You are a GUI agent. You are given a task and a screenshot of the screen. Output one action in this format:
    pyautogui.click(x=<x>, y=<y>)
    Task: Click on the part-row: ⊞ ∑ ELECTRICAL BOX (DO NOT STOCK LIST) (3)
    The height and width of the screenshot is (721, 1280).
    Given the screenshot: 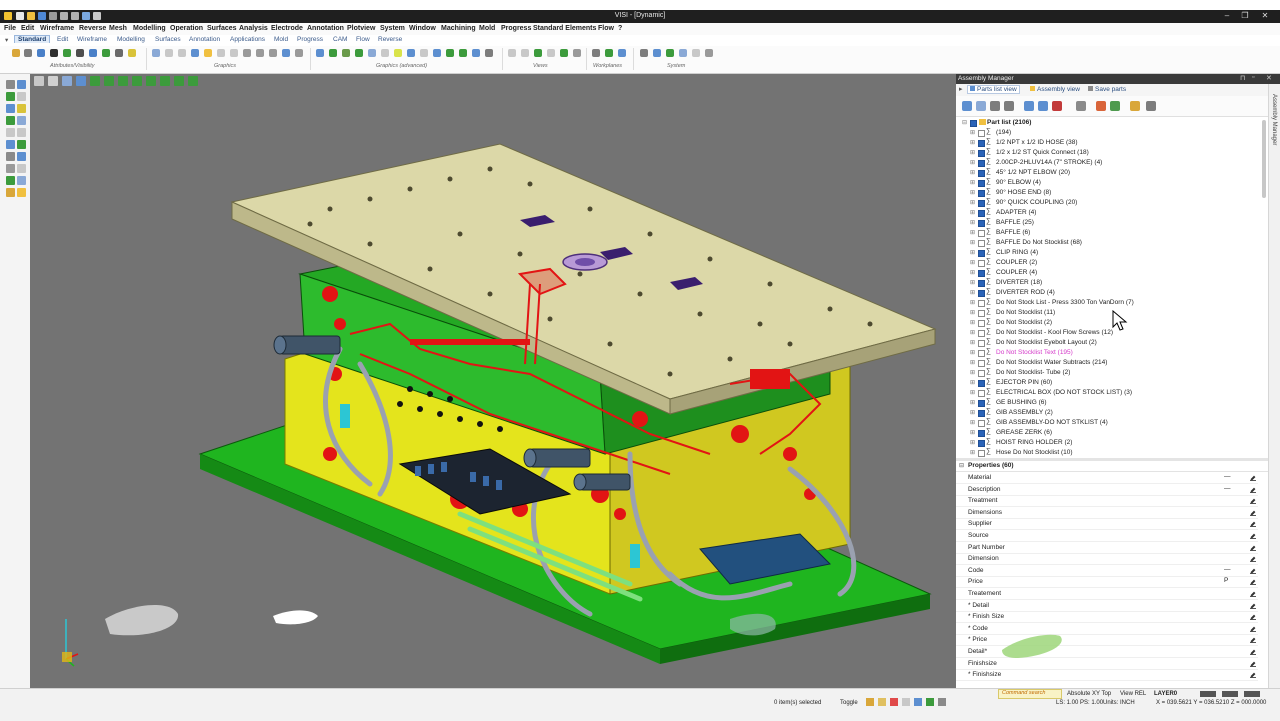 What is the action you would take?
    pyautogui.click(x=1106, y=393)
    